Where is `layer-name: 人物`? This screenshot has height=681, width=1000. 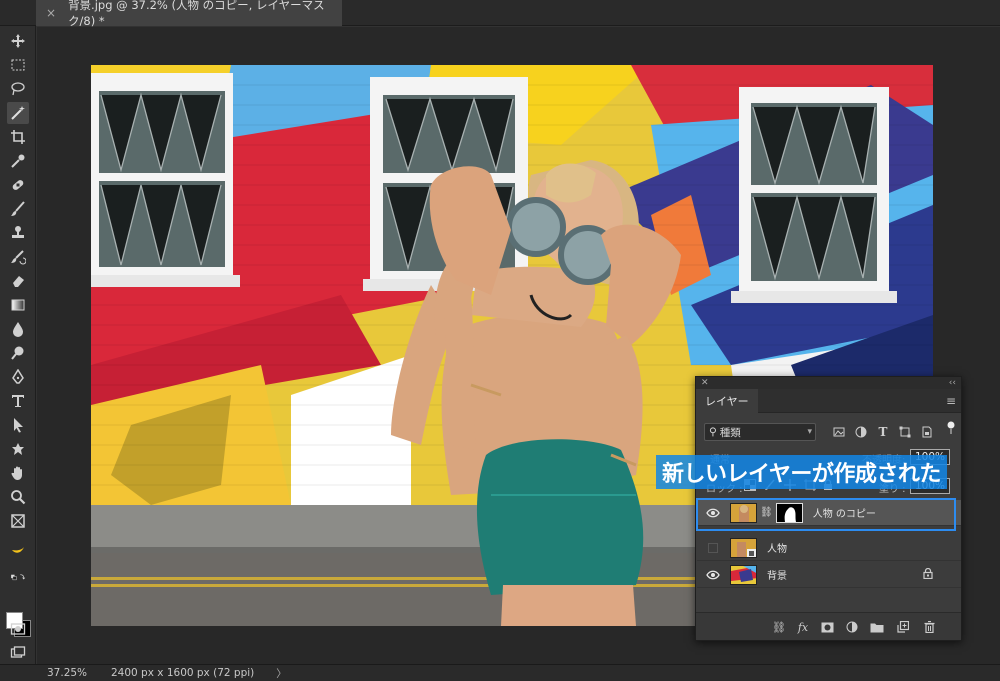 layer-name: 人物 is located at coordinates (777, 549).